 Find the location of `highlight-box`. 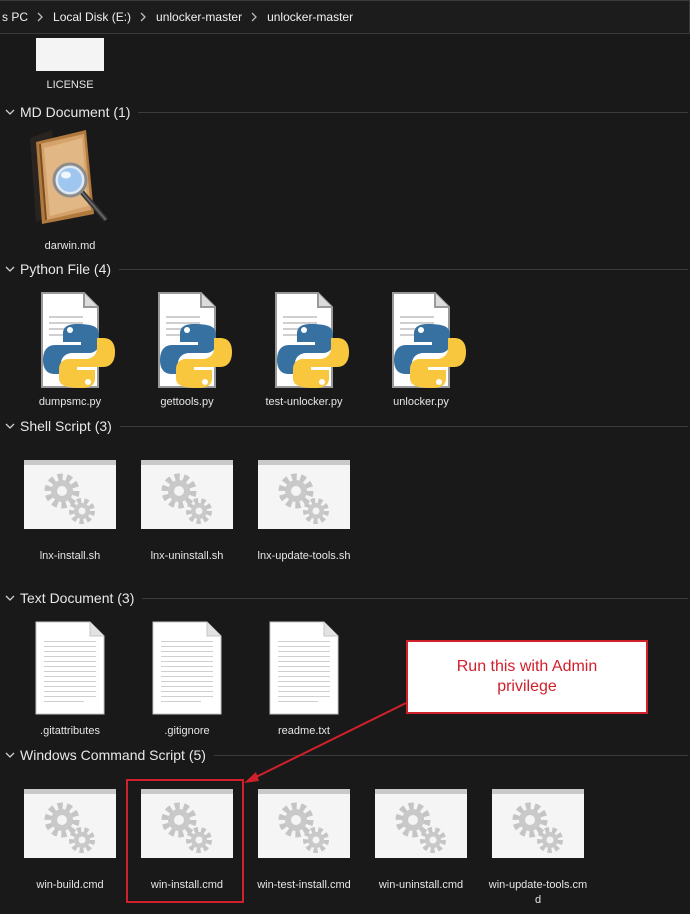

highlight-box is located at coordinates (185, 841).